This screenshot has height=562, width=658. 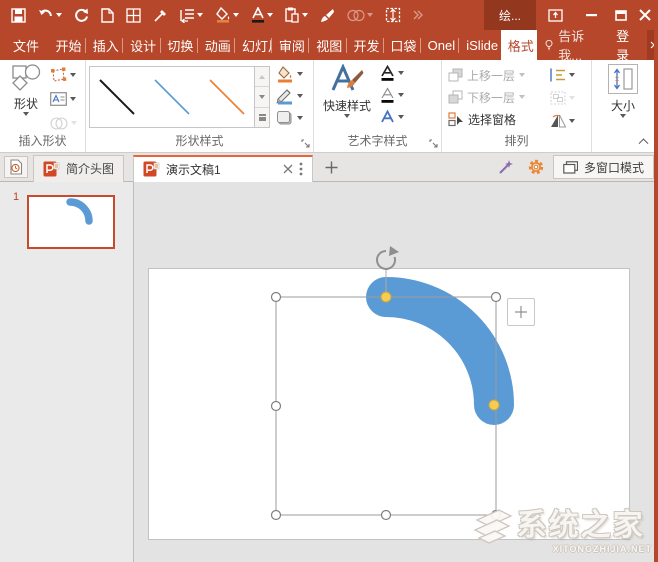 What do you see at coordinates (487, 97) in the screenshot?
I see `send-backward-button: 下移一层` at bounding box center [487, 97].